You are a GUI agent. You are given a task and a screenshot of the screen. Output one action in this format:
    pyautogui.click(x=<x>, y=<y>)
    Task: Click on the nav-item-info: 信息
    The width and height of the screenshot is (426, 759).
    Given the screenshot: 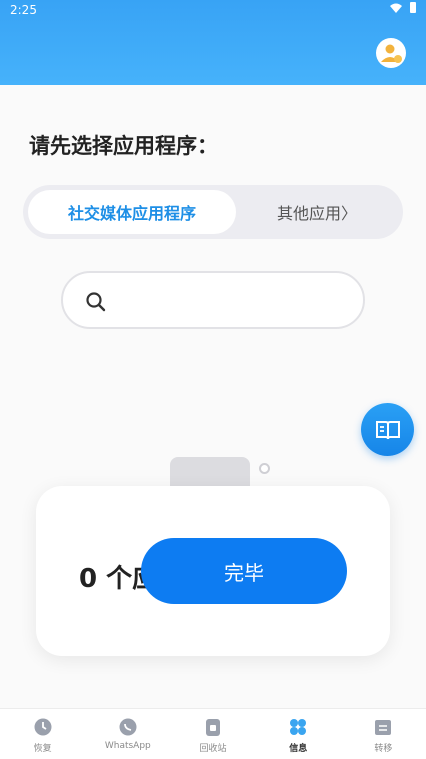 What is the action you would take?
    pyautogui.click(x=298, y=734)
    